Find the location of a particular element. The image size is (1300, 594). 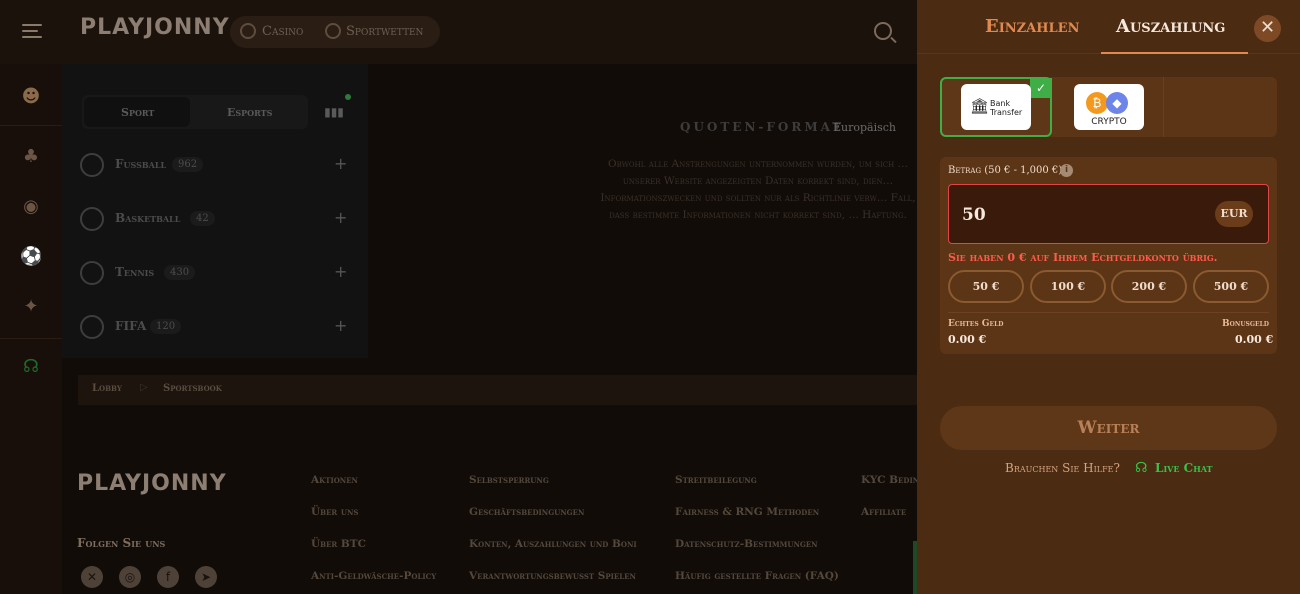

ethereum-icon: ◆ is located at coordinates (1117, 103).